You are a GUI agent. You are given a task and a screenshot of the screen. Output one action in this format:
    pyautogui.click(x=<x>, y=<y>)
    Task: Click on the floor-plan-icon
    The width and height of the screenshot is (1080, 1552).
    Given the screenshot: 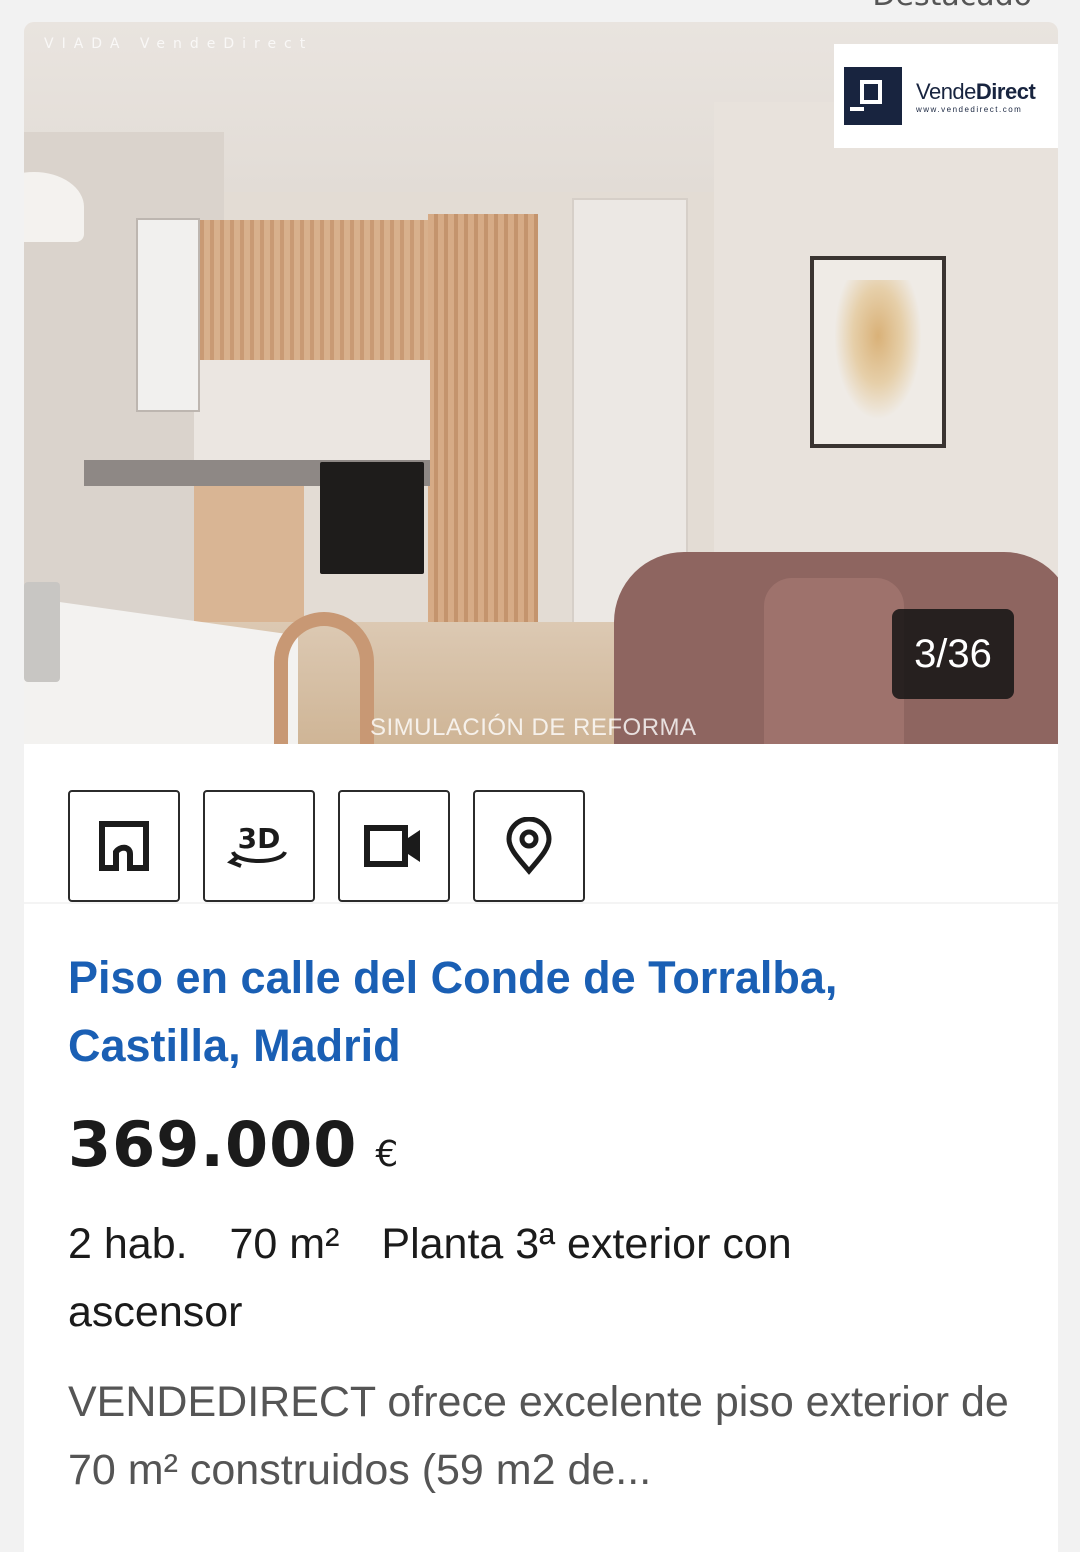 What is the action you would take?
    pyautogui.click(x=124, y=846)
    